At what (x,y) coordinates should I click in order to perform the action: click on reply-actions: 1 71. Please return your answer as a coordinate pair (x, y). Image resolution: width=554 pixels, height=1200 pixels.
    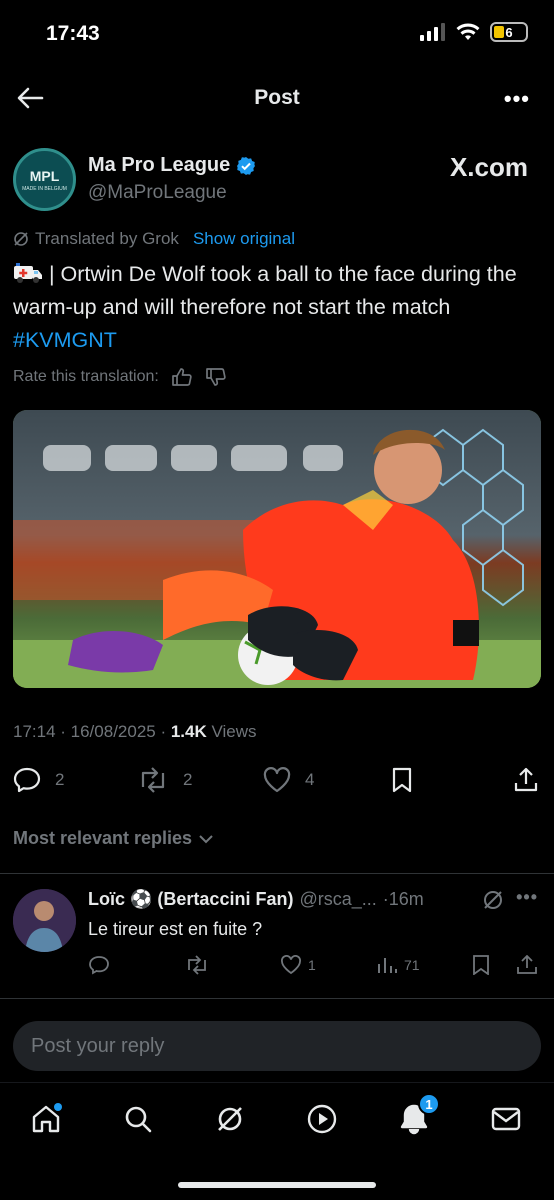
    Looking at the image, I should click on (313, 968).